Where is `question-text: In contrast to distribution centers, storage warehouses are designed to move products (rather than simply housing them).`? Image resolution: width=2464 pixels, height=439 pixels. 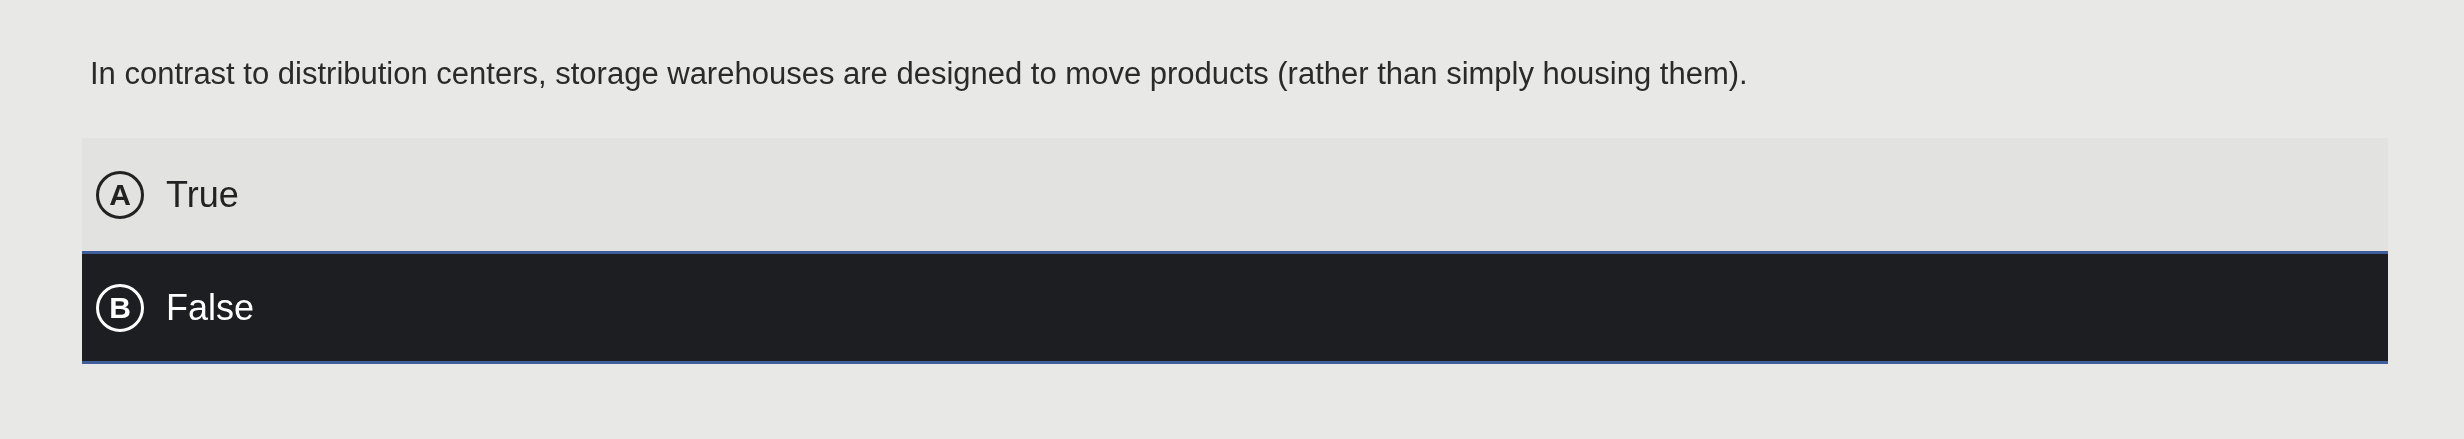
question-text: In contrast to distribution centers, storage warehouses are designed to move products (rather than simply housing them). is located at coordinates (919, 74).